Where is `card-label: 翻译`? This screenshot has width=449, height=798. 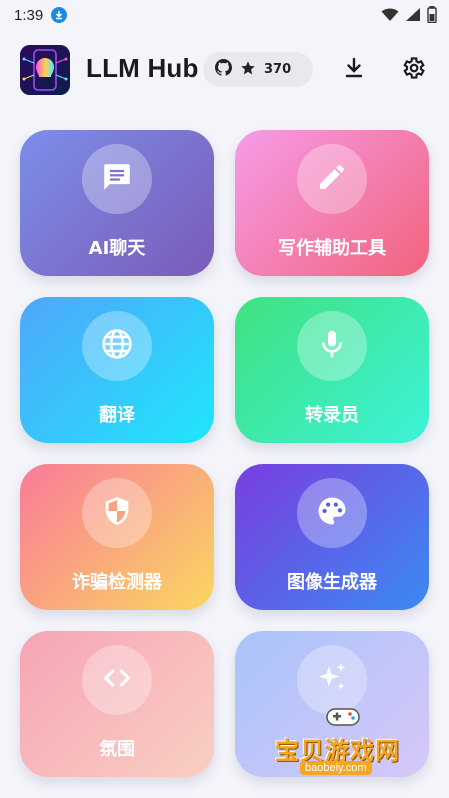 card-label: 翻译 is located at coordinates (117, 415).